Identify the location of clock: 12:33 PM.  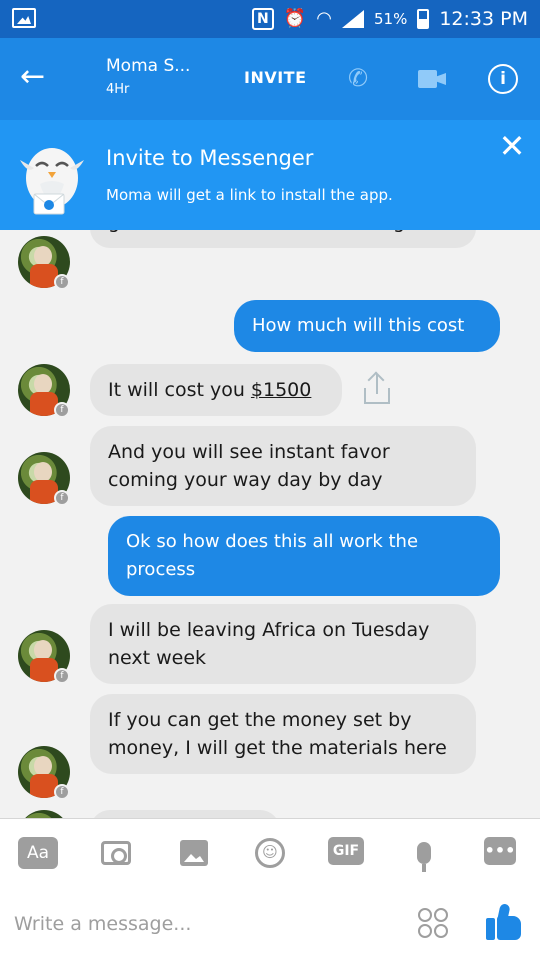
(483, 19).